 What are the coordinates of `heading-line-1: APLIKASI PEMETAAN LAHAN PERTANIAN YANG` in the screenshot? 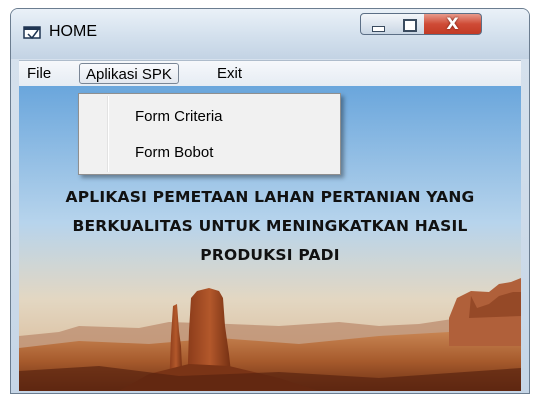 It's located at (270, 197).